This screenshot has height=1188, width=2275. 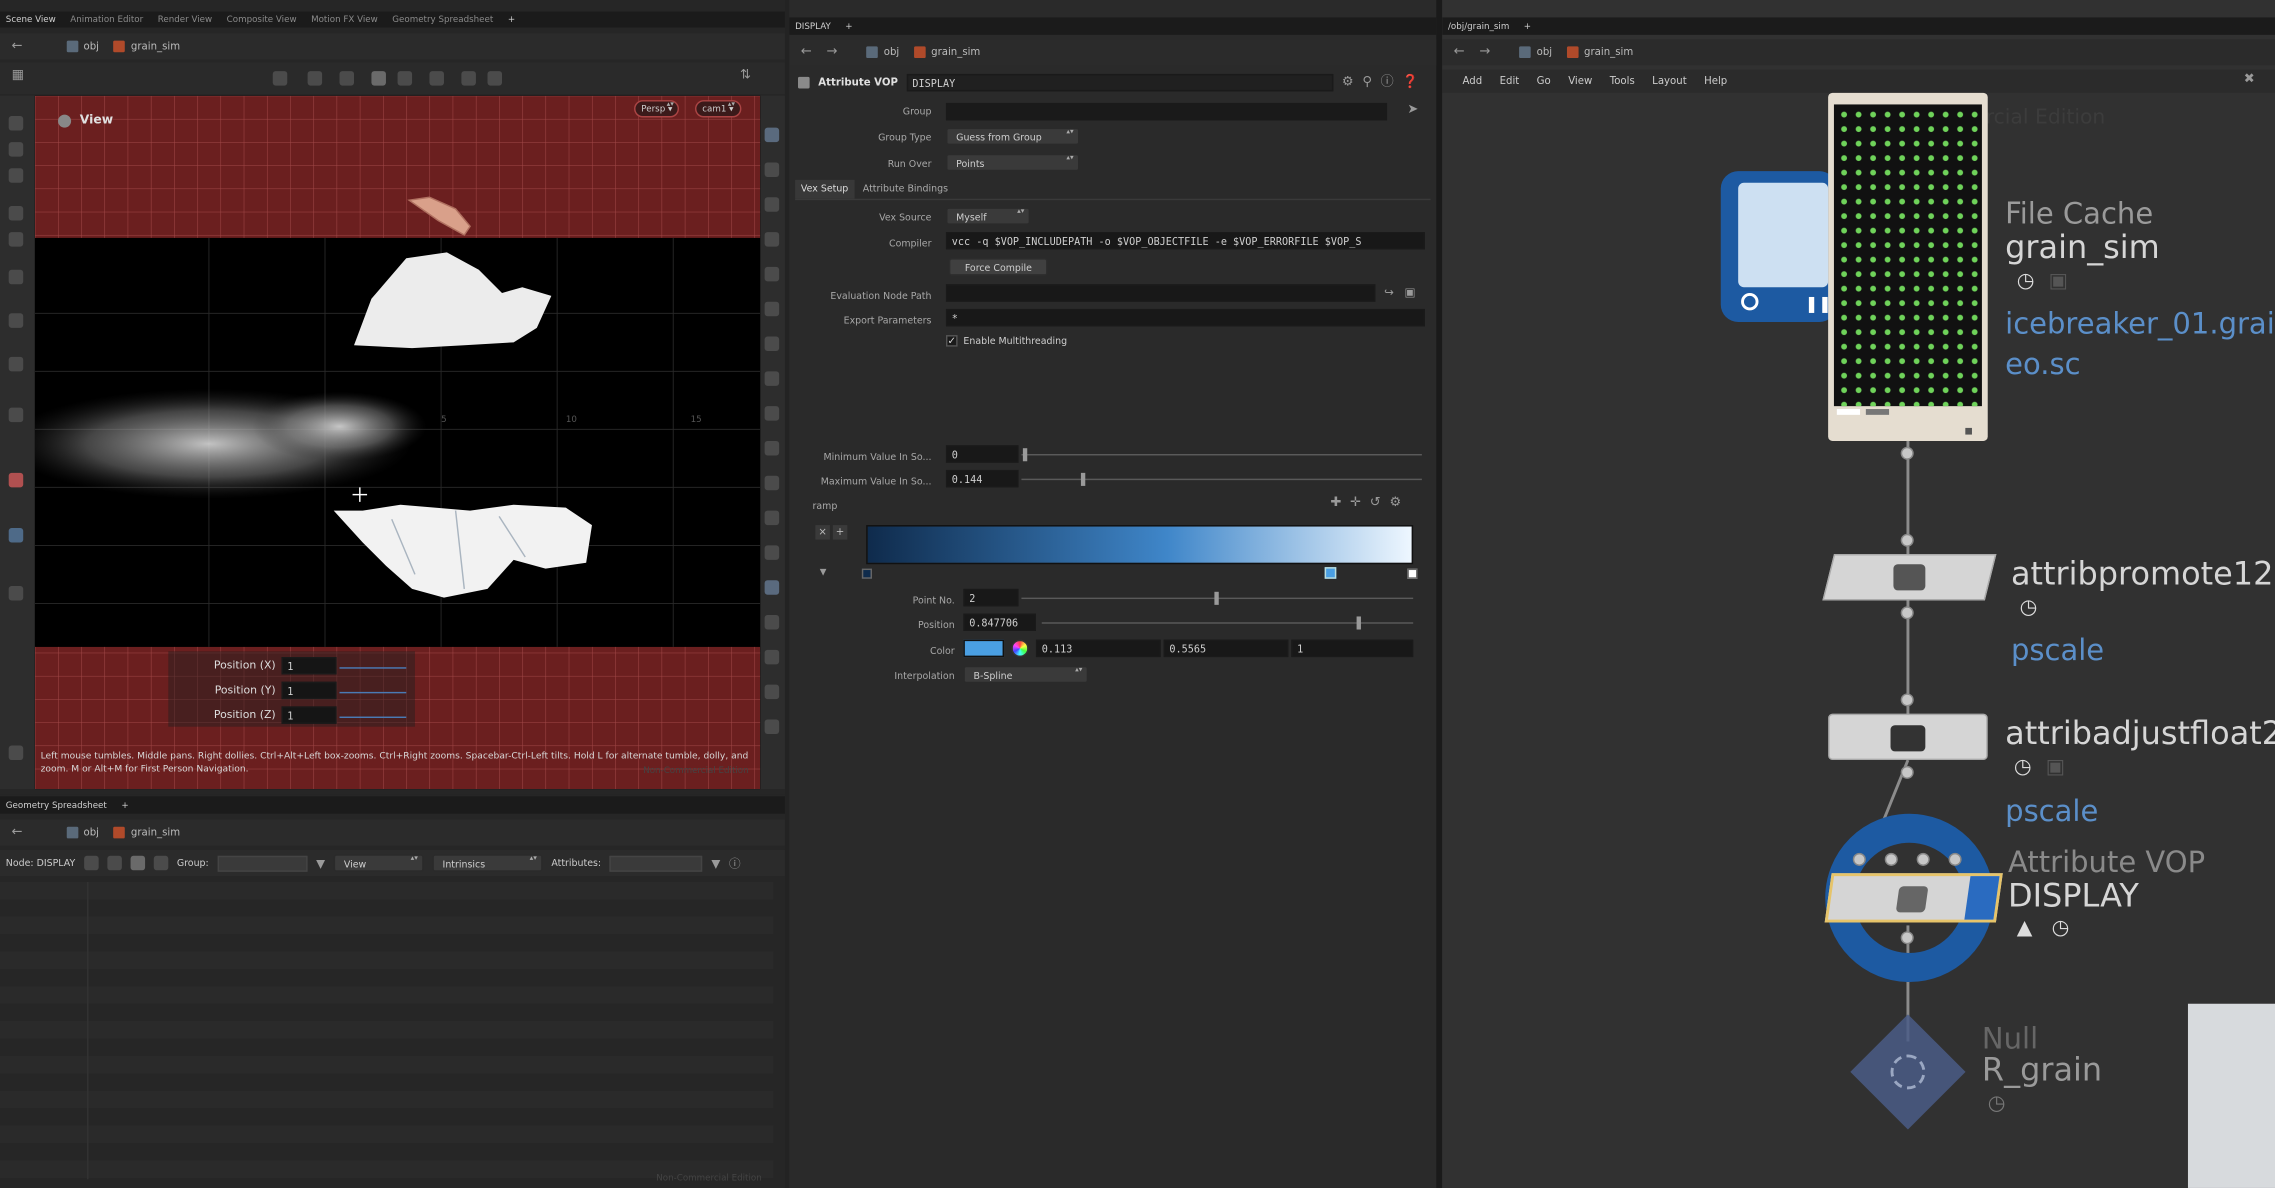 What do you see at coordinates (31, 20) in the screenshot?
I see `tab-scene-view: Scene View` at bounding box center [31, 20].